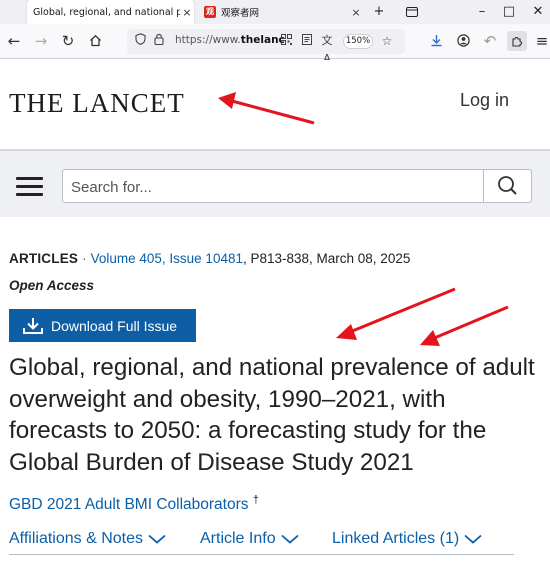 Image resolution: width=550 pixels, height=585 pixels. Describe the element at coordinates (114, 325) in the screenshot. I see `download-button-label: Download Full Issue` at that location.